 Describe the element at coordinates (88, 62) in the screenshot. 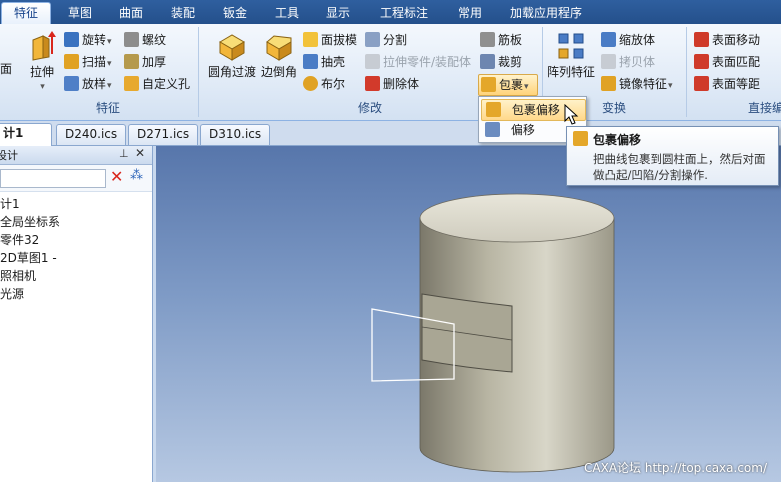

I see `sweep-button: 扫描▾` at that location.